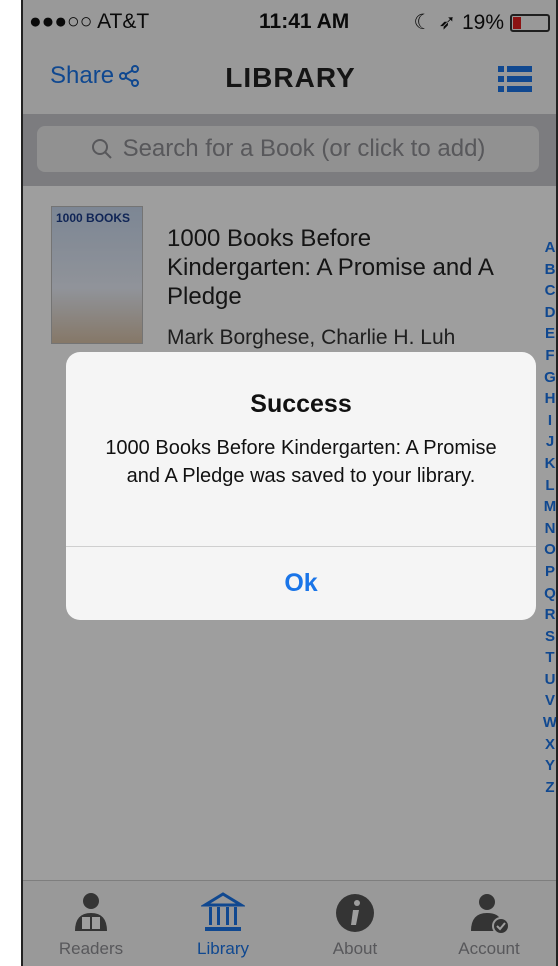  Describe the element at coordinates (301, 583) in the screenshot. I see `ok-button: Ok` at that location.